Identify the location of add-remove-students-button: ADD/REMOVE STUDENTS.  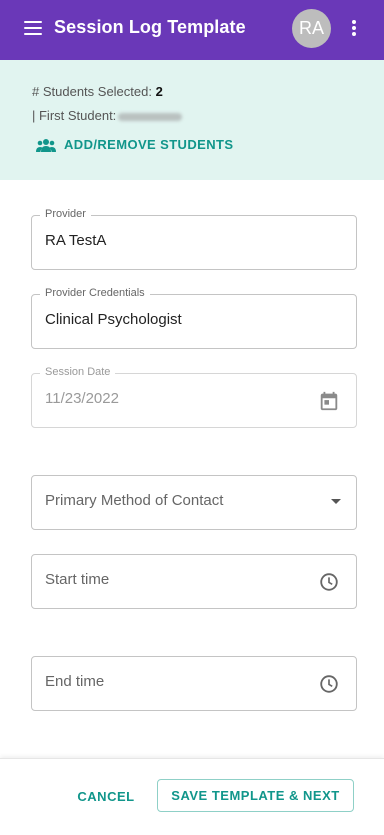
(134, 144).